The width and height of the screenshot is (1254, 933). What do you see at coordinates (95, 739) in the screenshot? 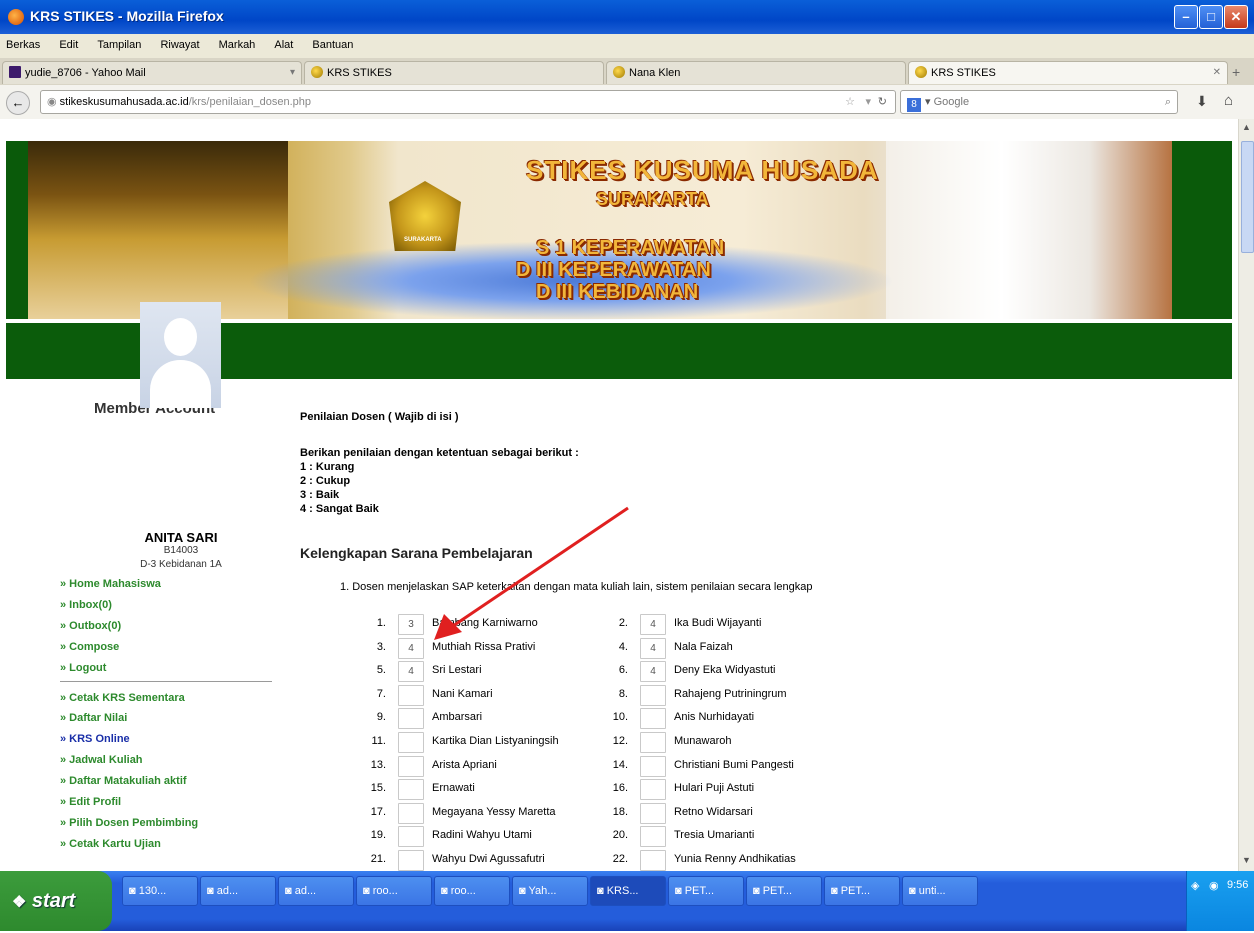
I see `nav-krs-online: » KRS Online` at bounding box center [95, 739].